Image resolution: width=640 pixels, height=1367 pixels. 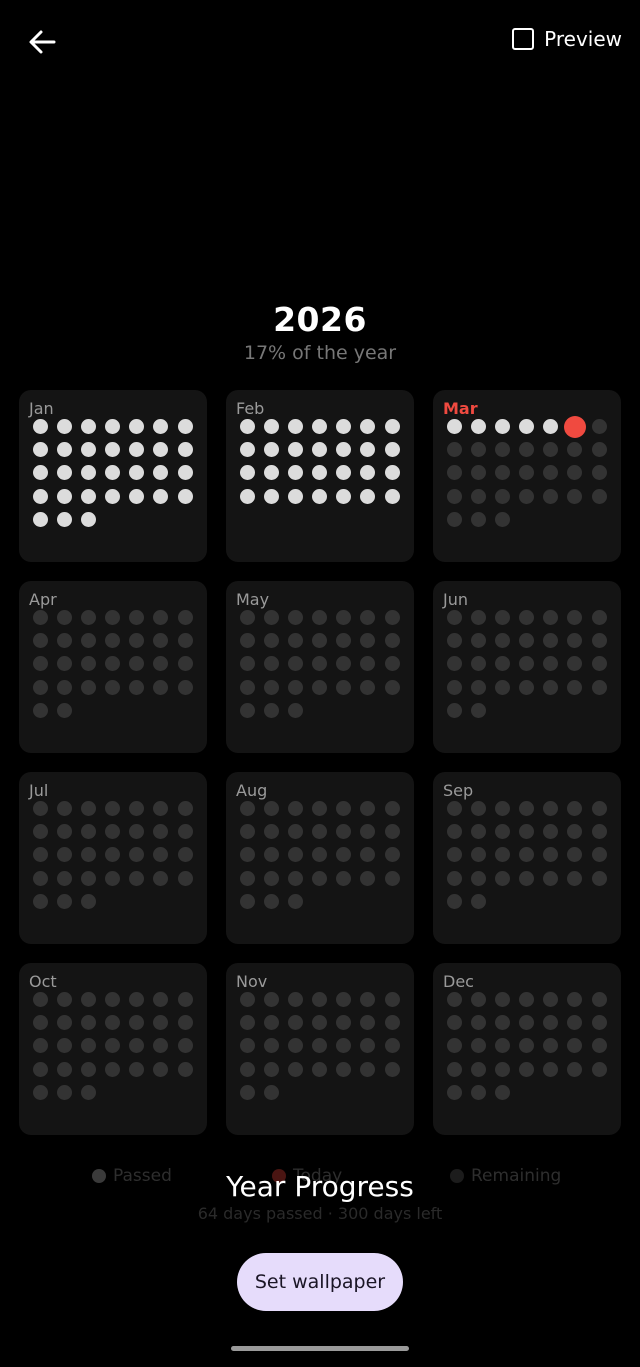 What do you see at coordinates (320, 1049) in the screenshot?
I see `month-card-nov: Nov` at bounding box center [320, 1049].